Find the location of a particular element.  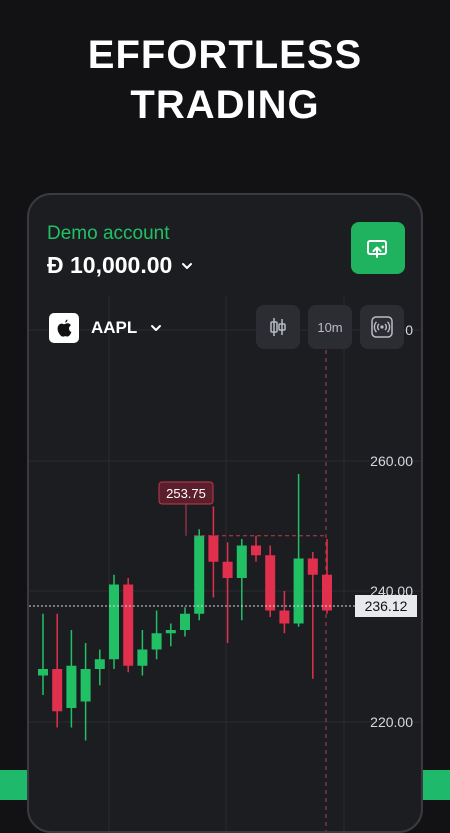

green-accent-right is located at coordinates (436, 785).